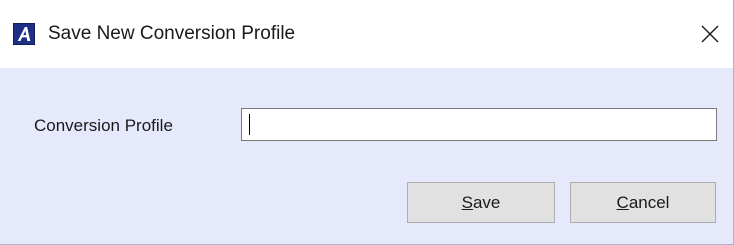  What do you see at coordinates (103, 125) in the screenshot?
I see `conversion-profile-label: Conversion Profile` at bounding box center [103, 125].